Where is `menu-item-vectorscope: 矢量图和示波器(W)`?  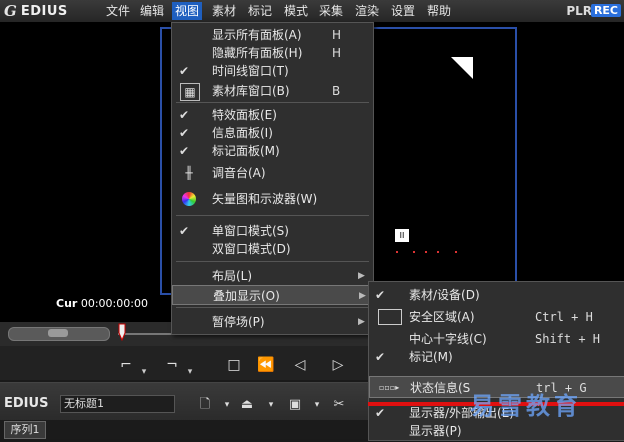 menu-item-vectorscope: 矢量图和示波器(W) is located at coordinates (272, 199).